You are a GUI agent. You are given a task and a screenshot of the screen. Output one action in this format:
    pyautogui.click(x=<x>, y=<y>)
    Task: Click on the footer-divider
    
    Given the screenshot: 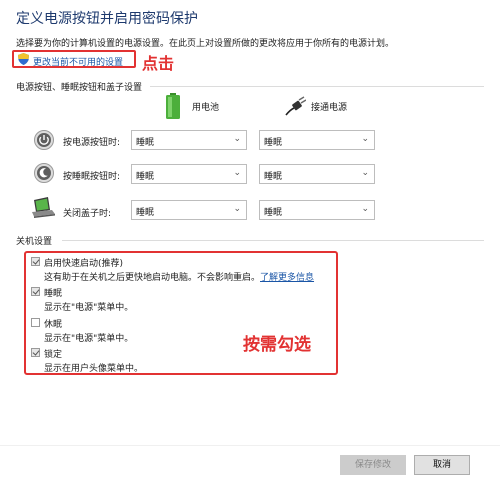 What is the action you would take?
    pyautogui.click(x=250, y=445)
    